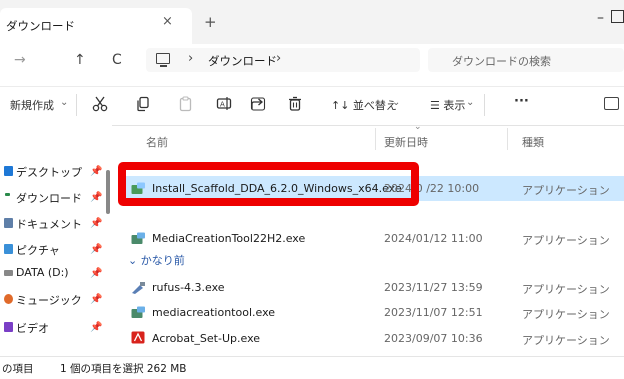  What do you see at coordinates (206, 338) in the screenshot?
I see `file-name: Acrobat_Set-Up.exe` at bounding box center [206, 338].